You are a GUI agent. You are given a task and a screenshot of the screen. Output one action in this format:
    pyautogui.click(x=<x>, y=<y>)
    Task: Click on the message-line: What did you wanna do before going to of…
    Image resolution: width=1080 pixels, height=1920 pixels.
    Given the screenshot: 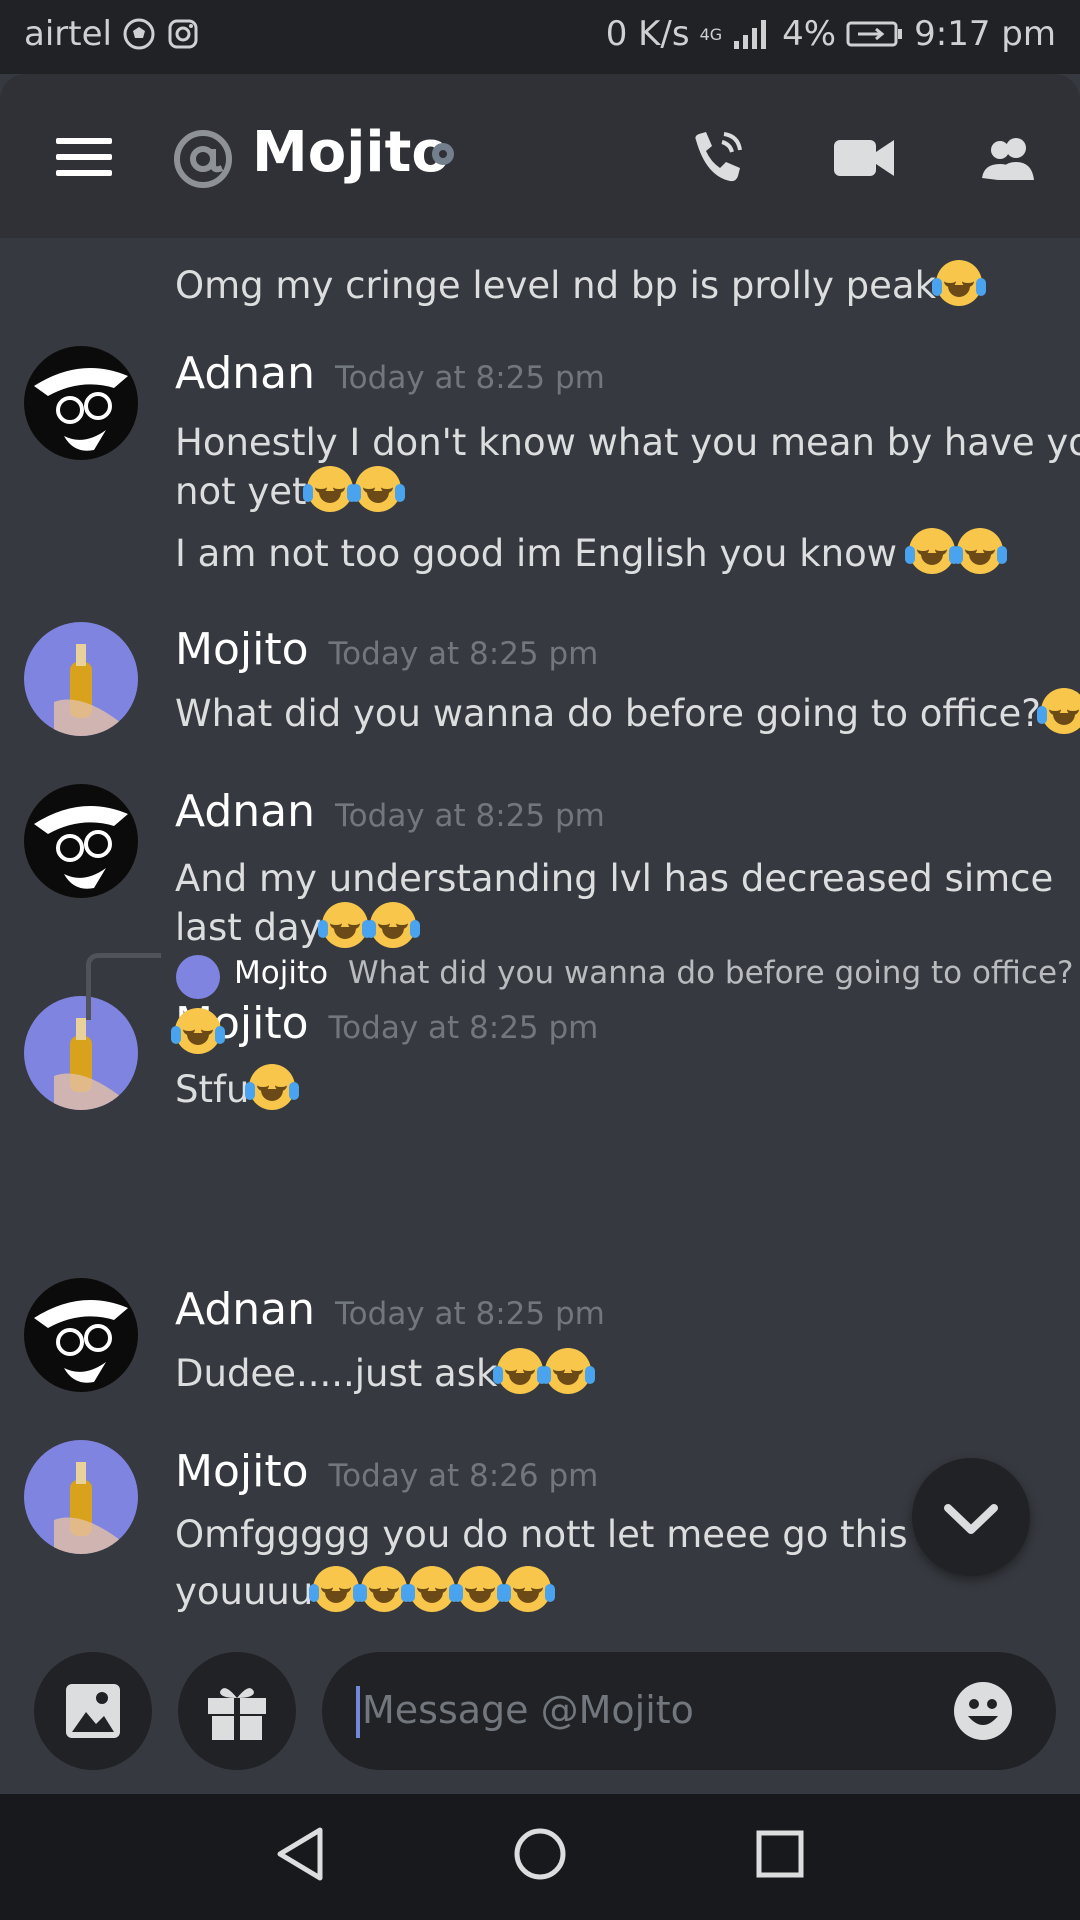 What is the action you would take?
    pyautogui.click(x=627, y=713)
    